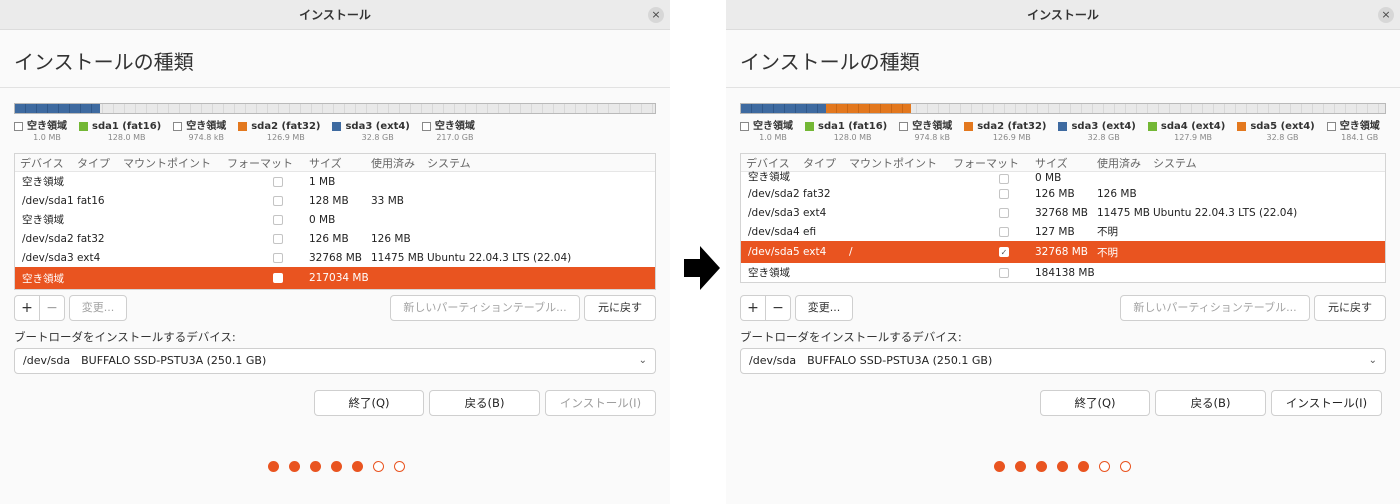 This screenshot has height=504, width=1400. What do you see at coordinates (393, 163) in the screenshot?
I see `column-used: 使用済み` at bounding box center [393, 163].